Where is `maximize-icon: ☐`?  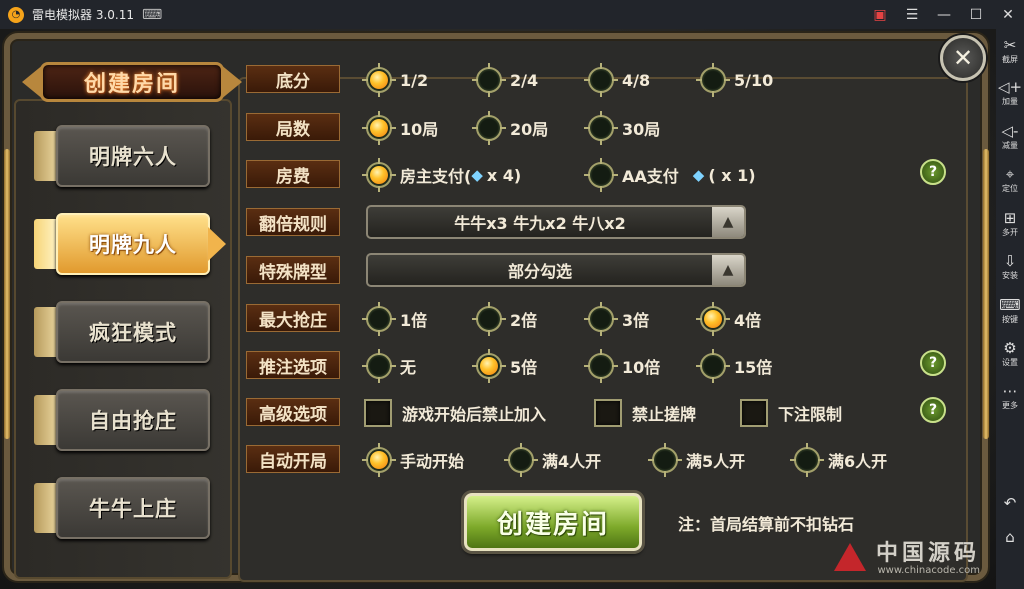
maximize-icon: ☐ is located at coordinates (976, 14).